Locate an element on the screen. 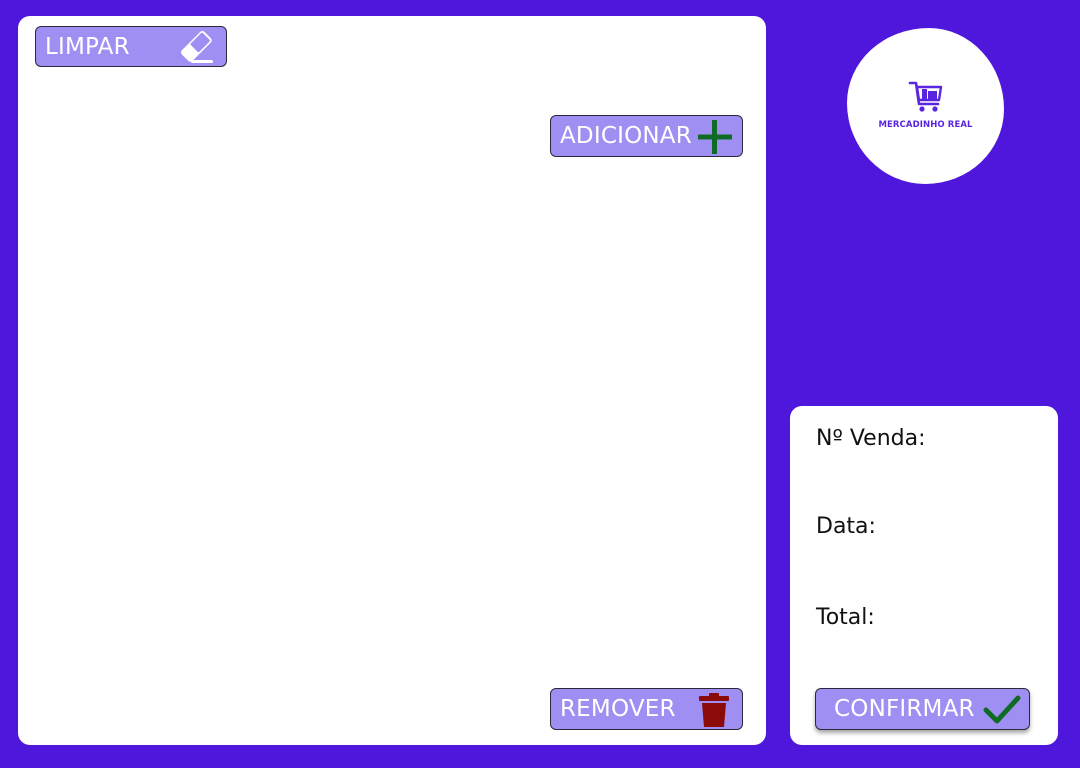 This screenshot has height=768, width=1080. sale-number-label: Nº Venda: is located at coordinates (871, 438).